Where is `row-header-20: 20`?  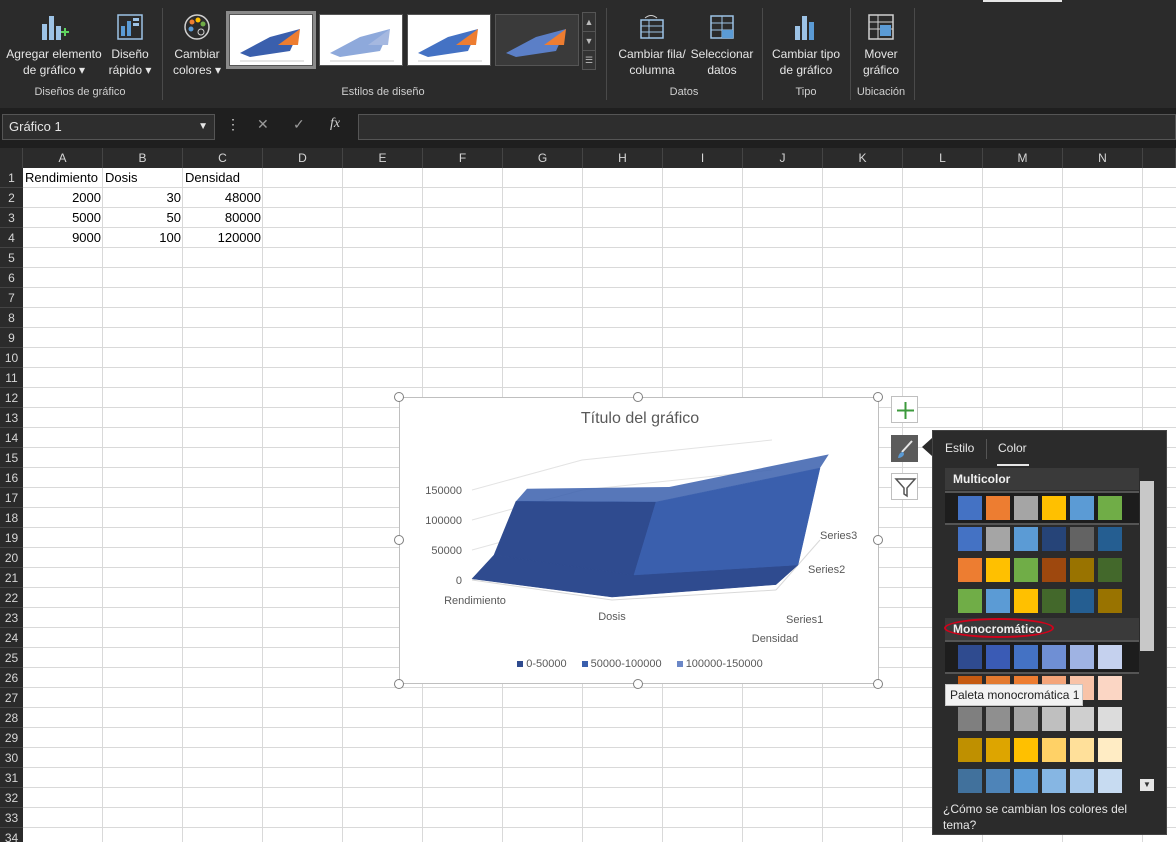 row-header-20: 20 is located at coordinates (11, 558).